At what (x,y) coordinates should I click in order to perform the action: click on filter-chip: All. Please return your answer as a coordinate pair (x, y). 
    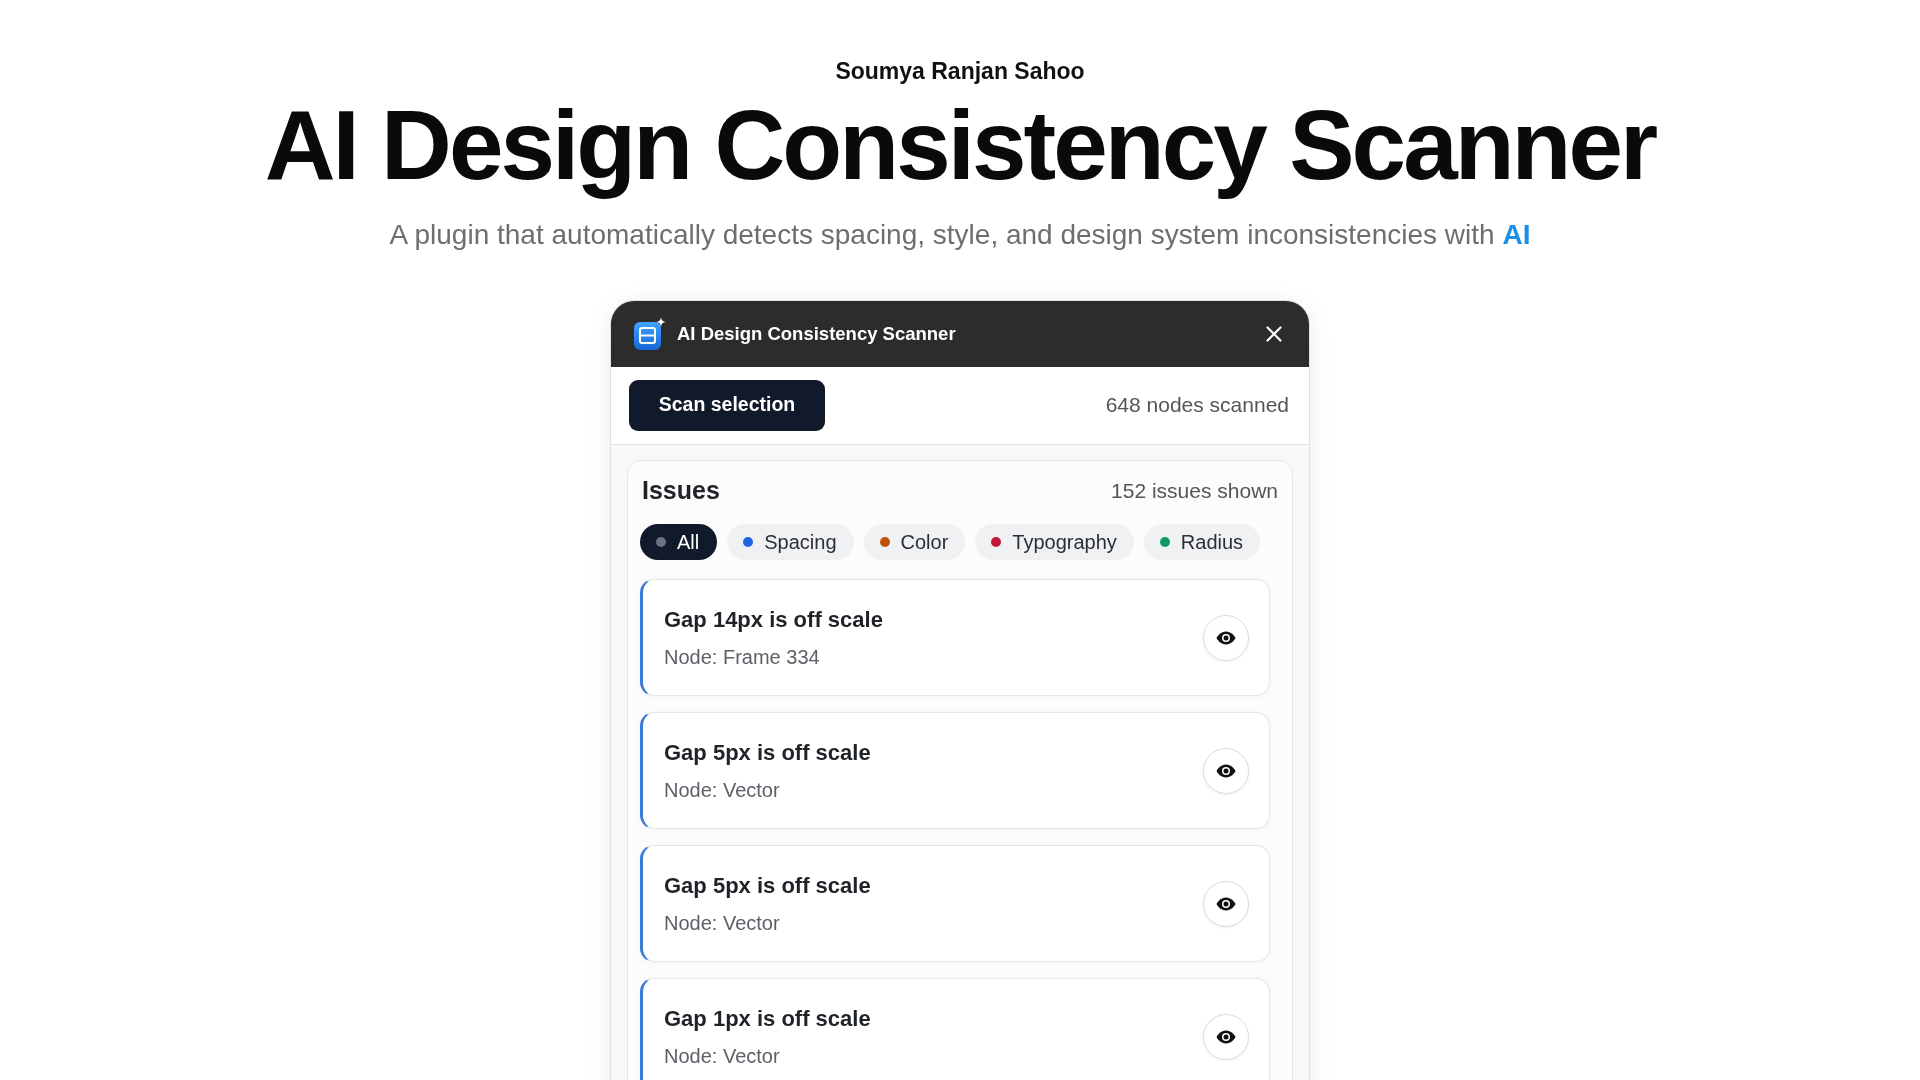
    Looking at the image, I should click on (679, 542).